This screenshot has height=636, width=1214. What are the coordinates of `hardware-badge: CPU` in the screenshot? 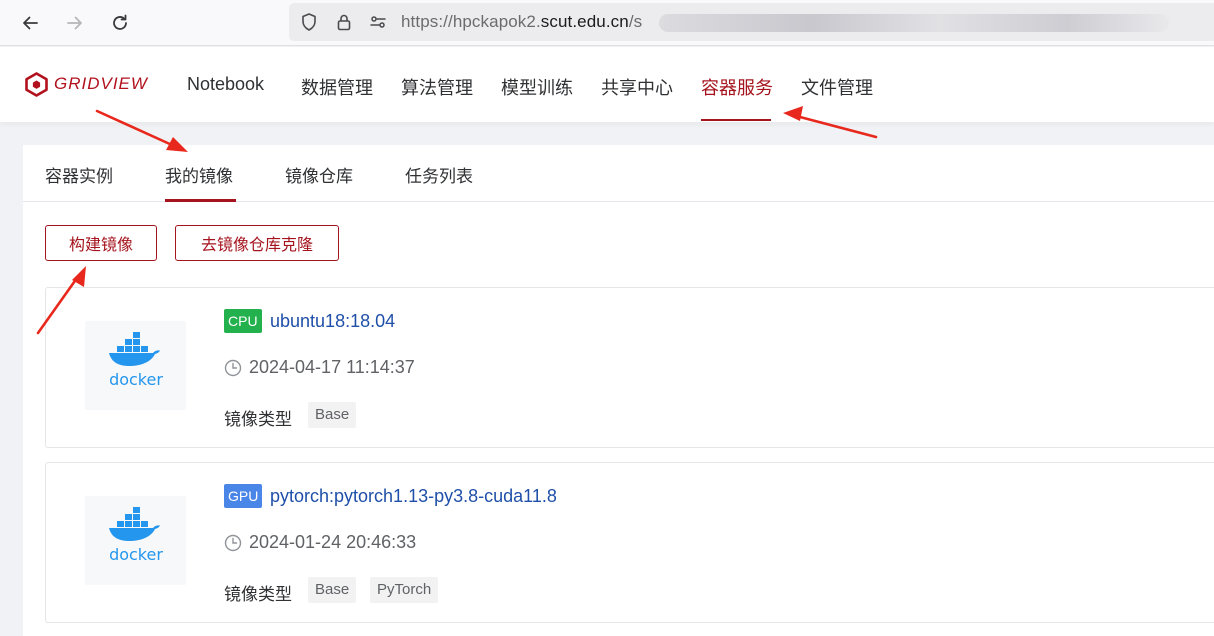 It's located at (243, 321).